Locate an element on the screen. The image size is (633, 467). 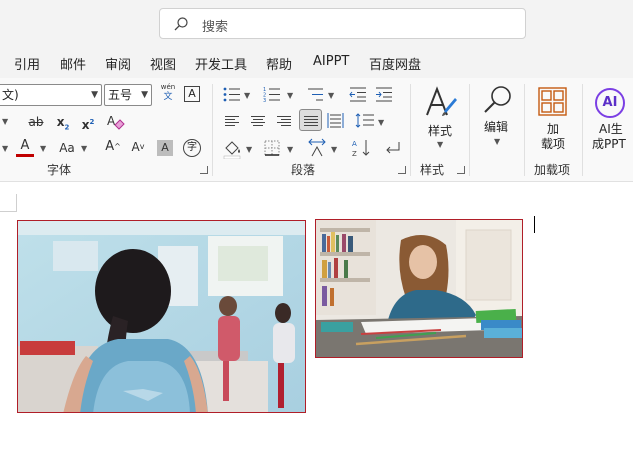
text-cursor is located at coordinates (534, 224).